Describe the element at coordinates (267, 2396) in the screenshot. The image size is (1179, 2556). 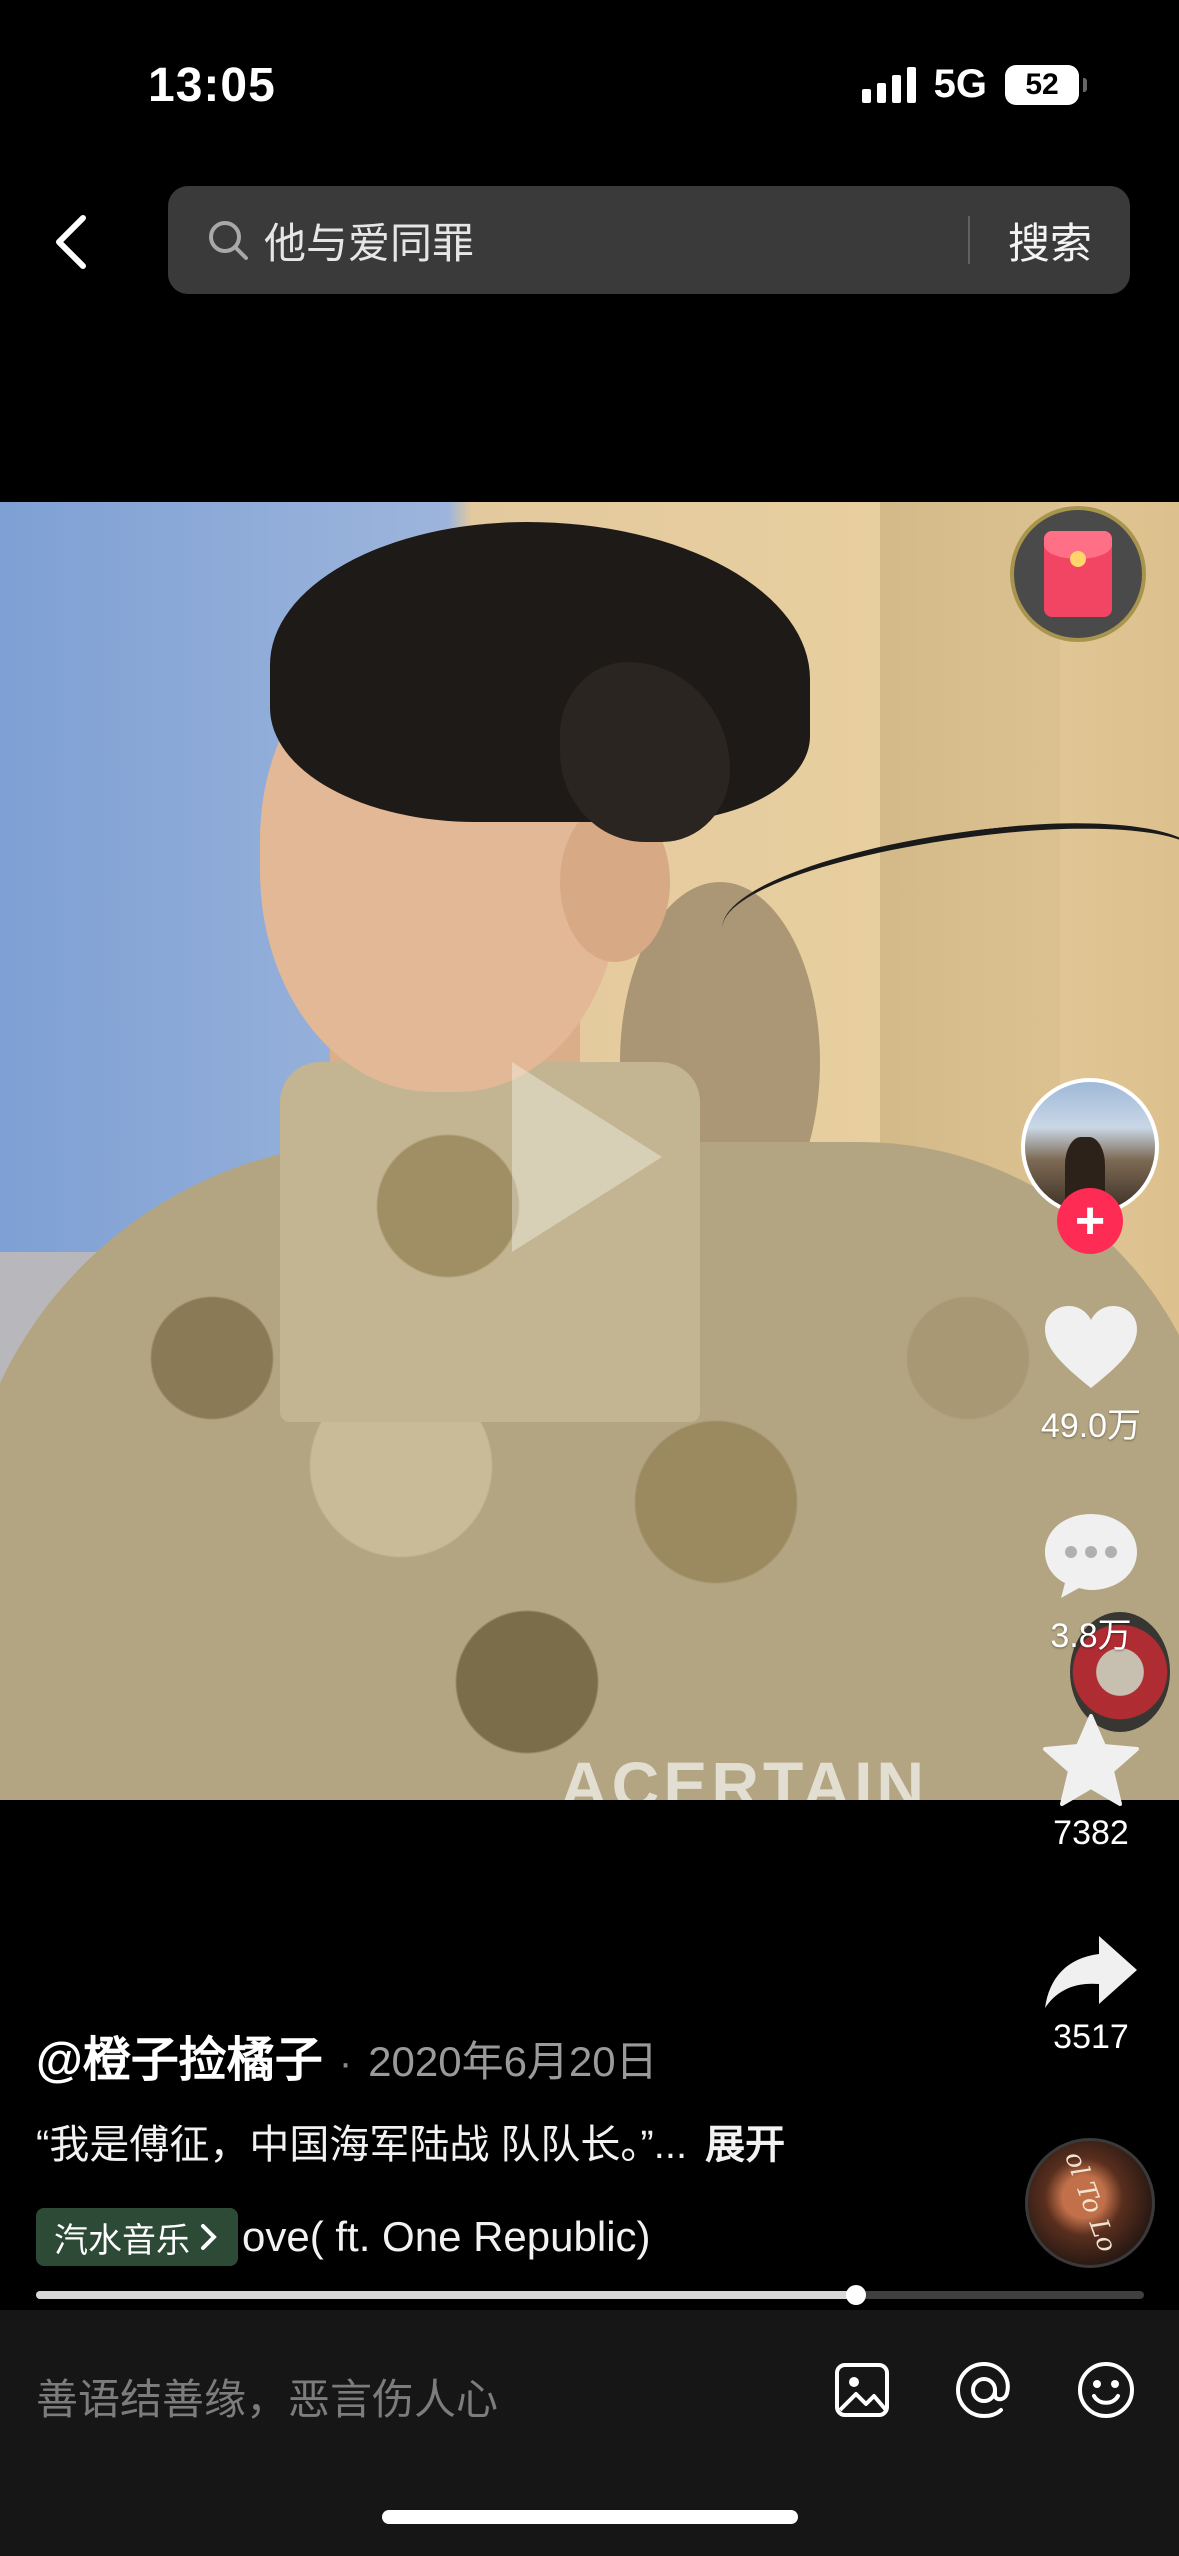
I see `comment-input: 善语结善缘，恶言伤人心` at that location.